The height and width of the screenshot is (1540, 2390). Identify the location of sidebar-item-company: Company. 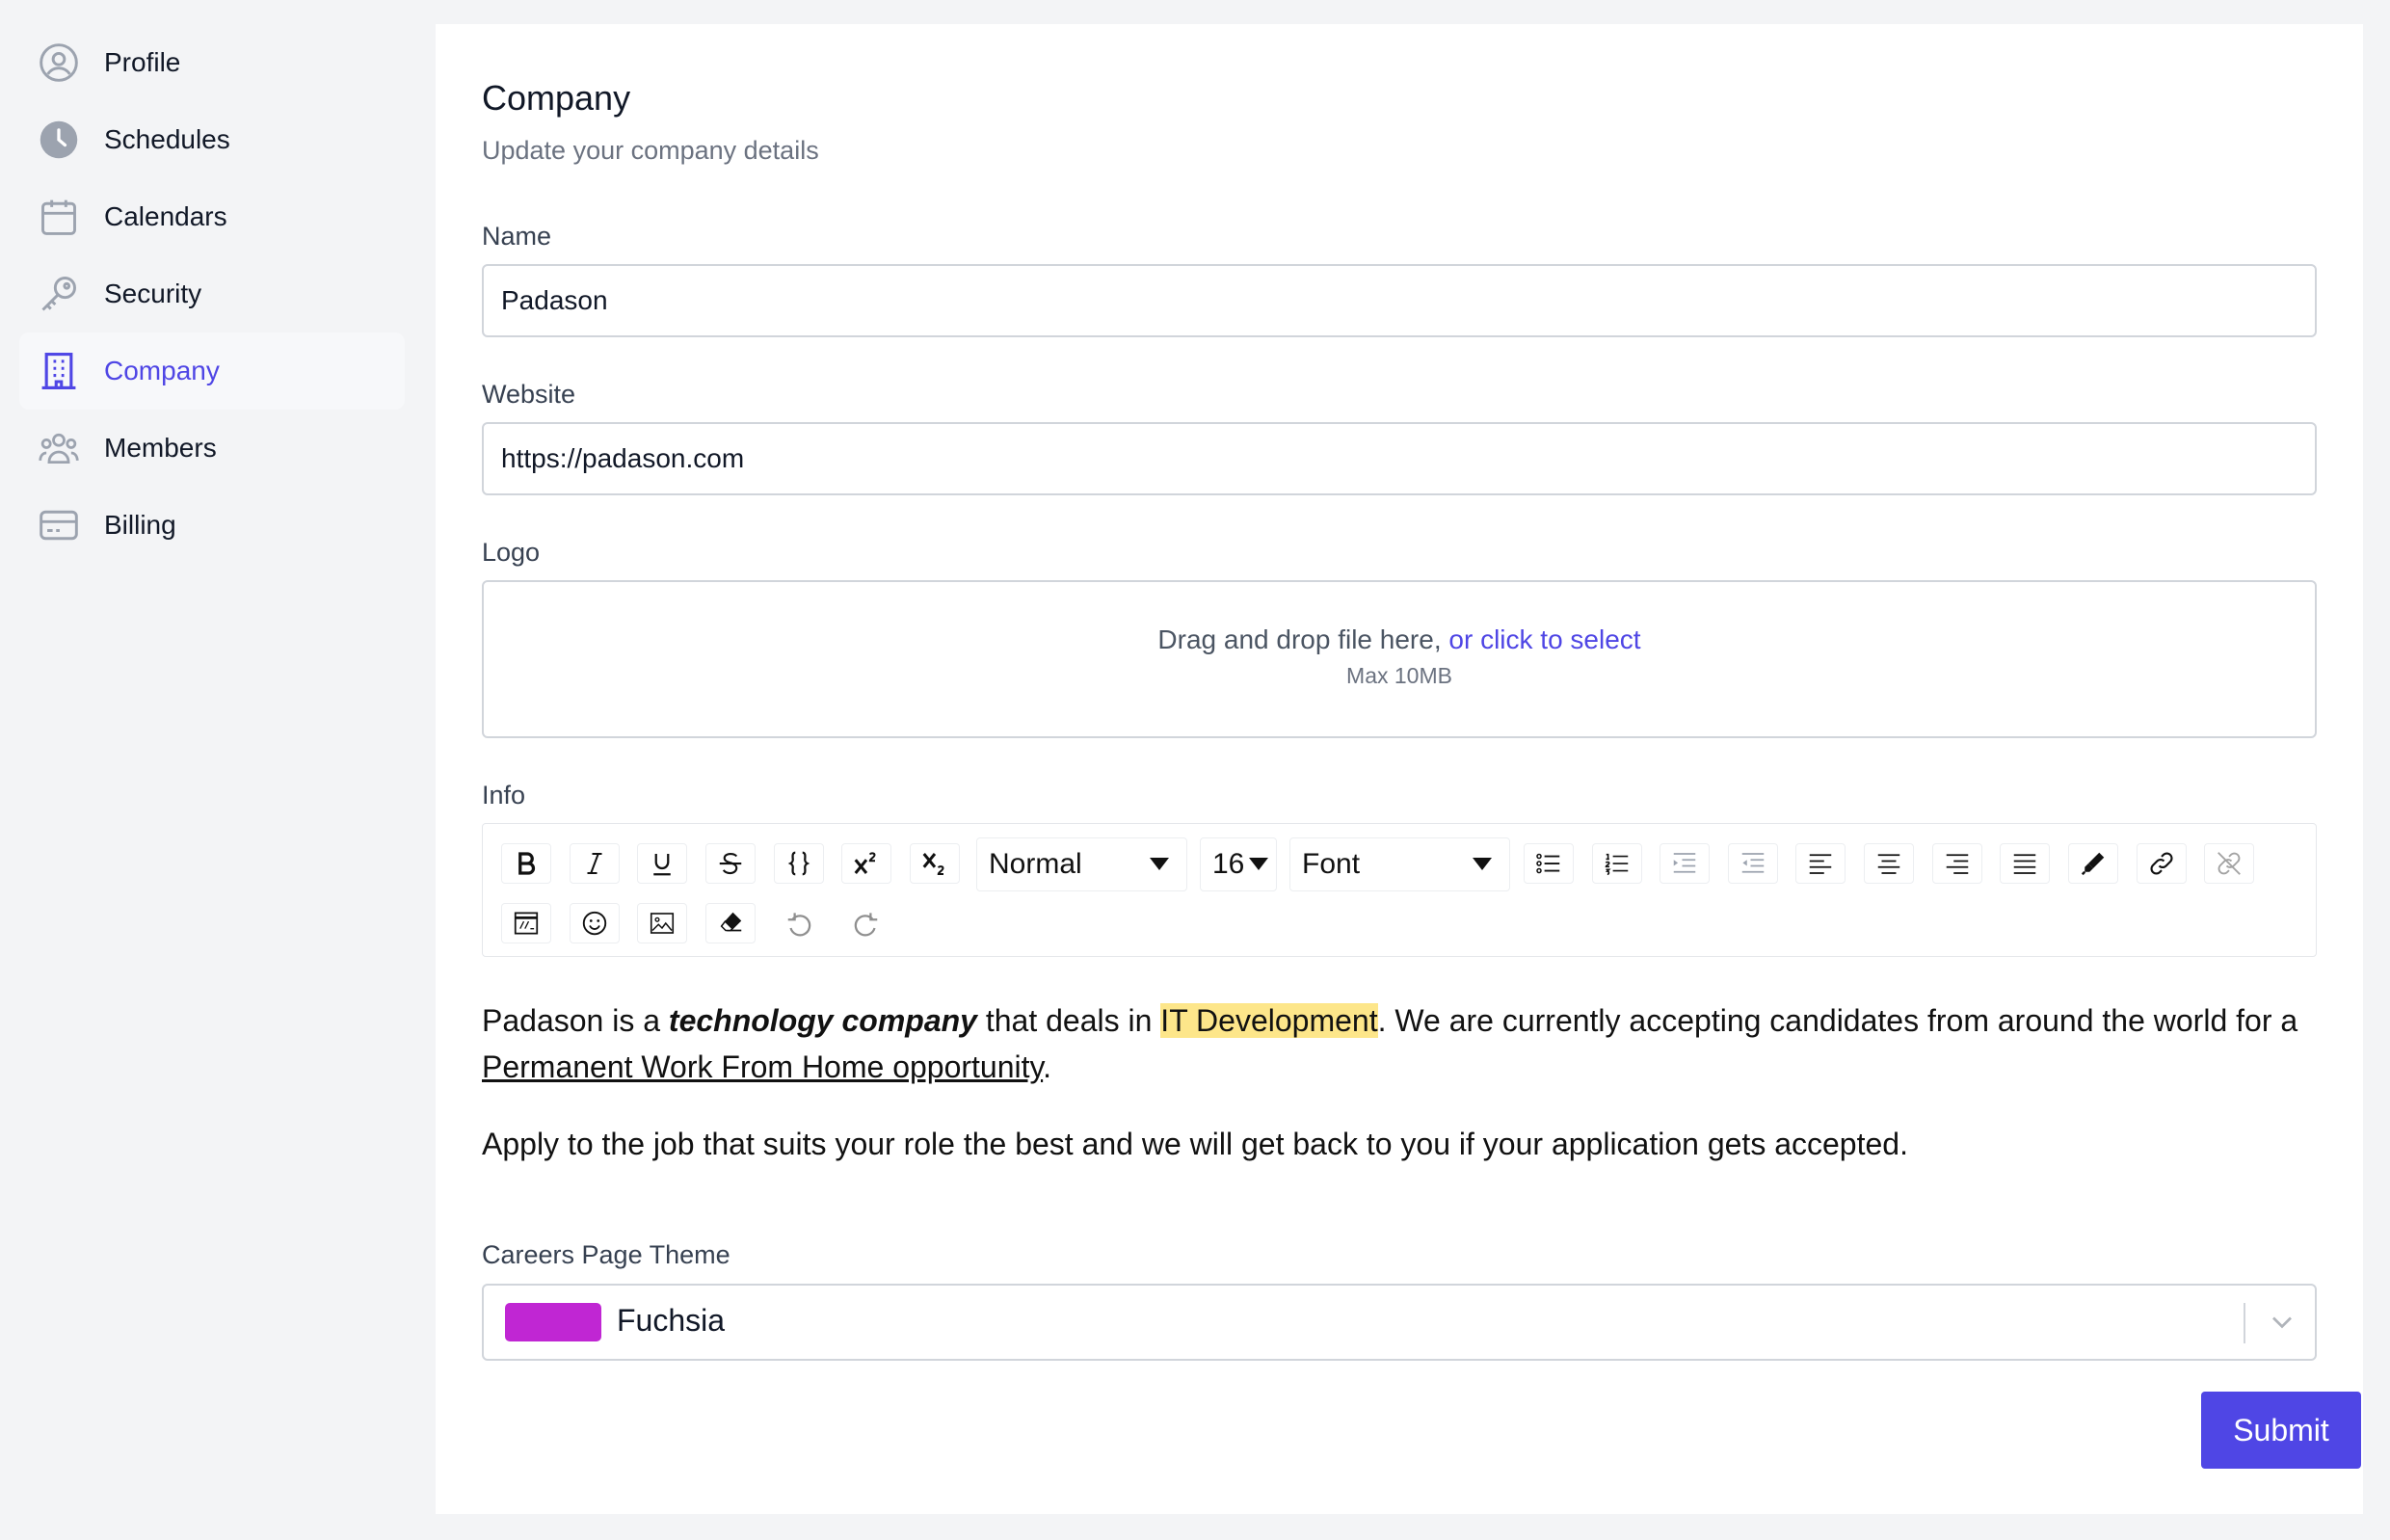
(212, 371).